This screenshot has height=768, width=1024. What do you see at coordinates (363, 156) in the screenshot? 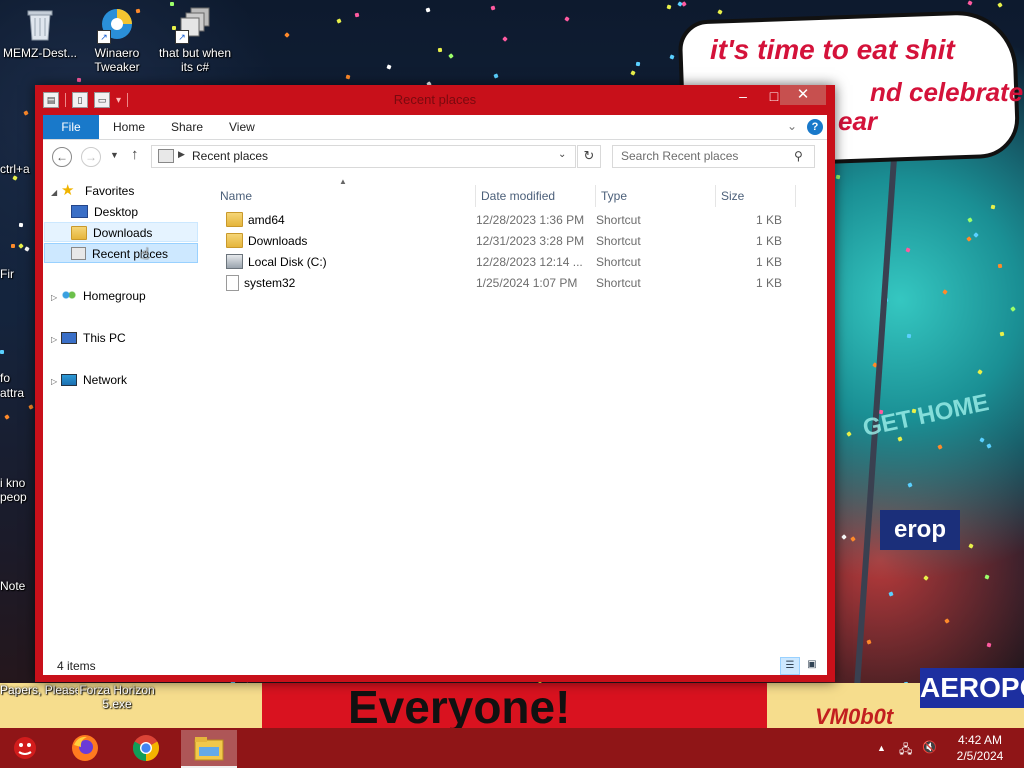
I see `address-bar: ▶ Recent places ⌄` at bounding box center [363, 156].